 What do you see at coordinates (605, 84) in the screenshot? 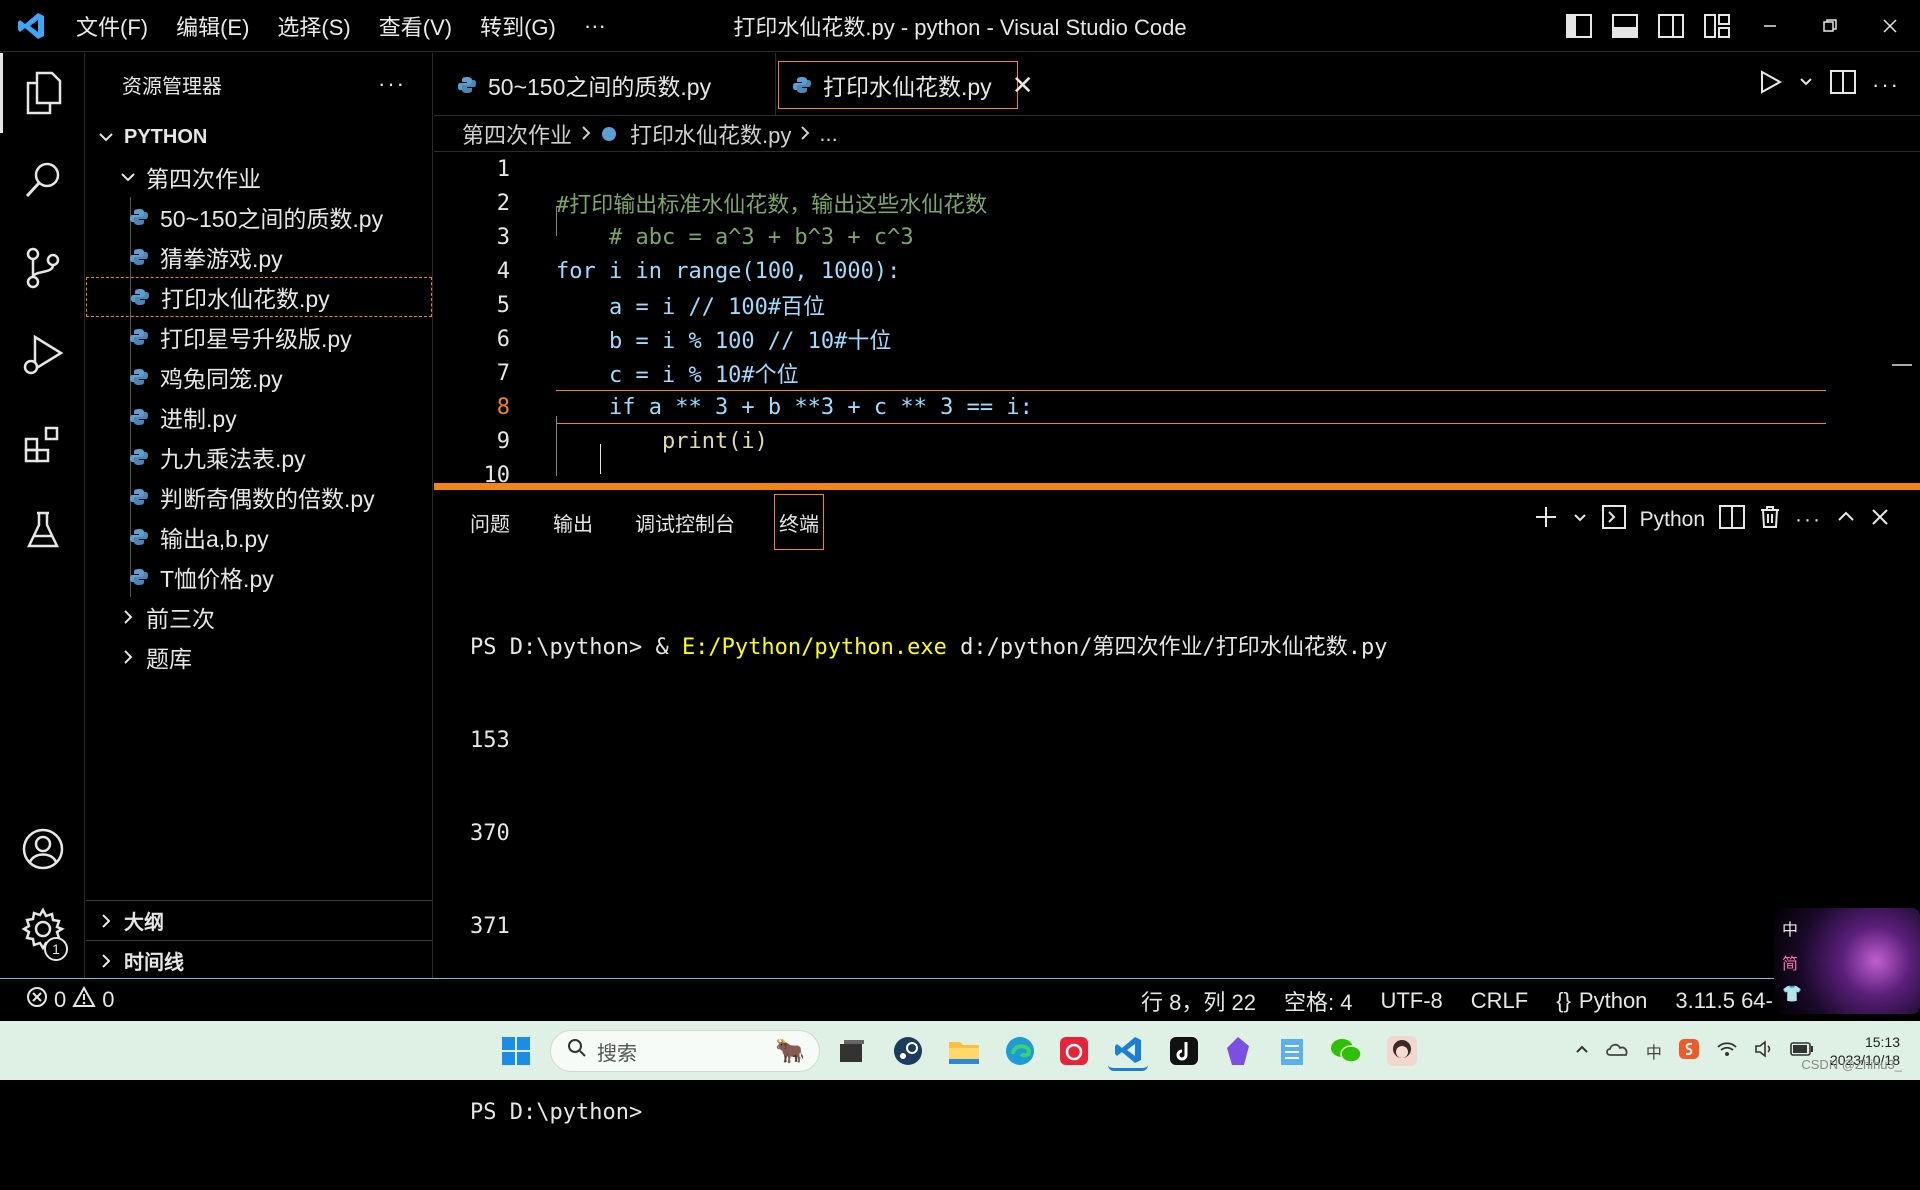
I see `tab-primes: 50~150之间的质数.py` at bounding box center [605, 84].